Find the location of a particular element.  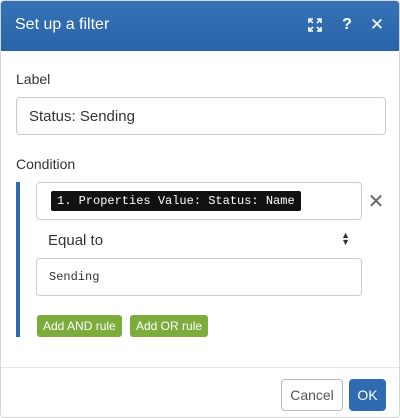

condition-label: Condition is located at coordinates (46, 164).